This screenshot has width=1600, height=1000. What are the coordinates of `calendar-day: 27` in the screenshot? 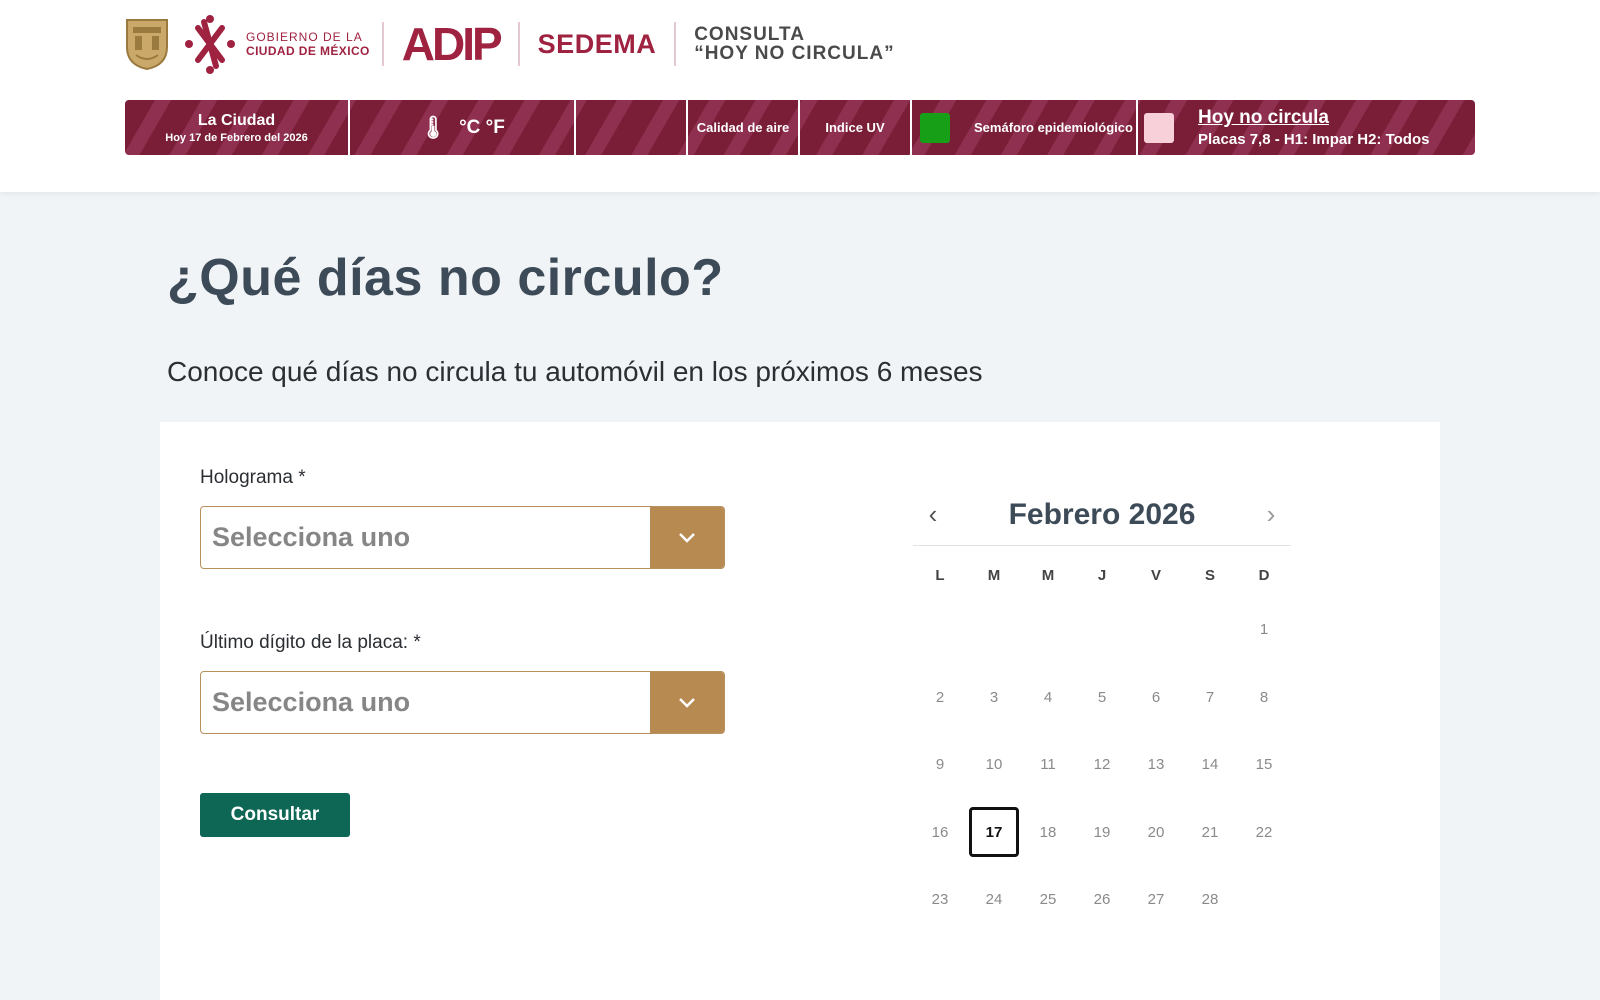 It's located at (1156, 900).